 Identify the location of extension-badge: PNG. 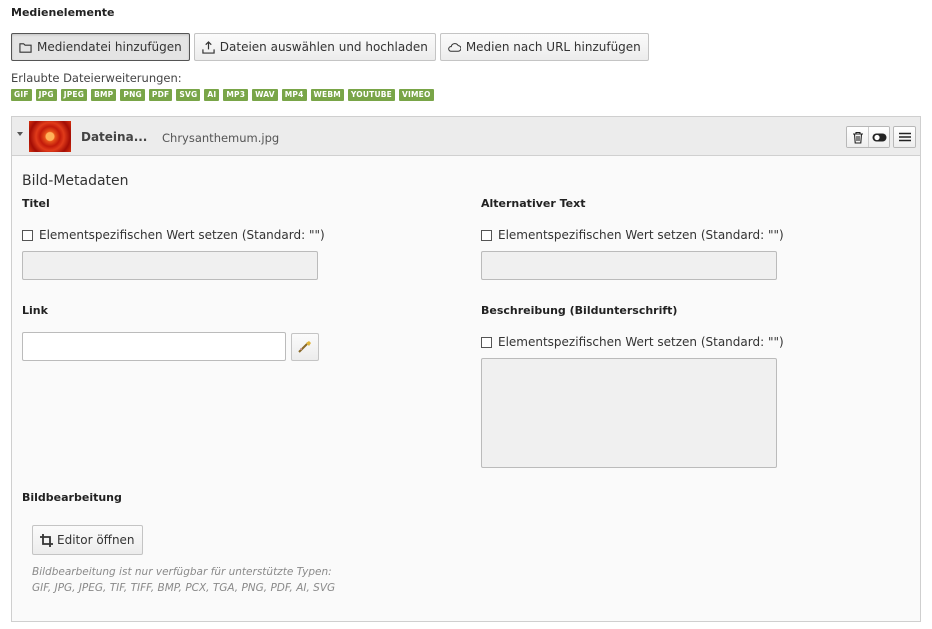
(132, 95).